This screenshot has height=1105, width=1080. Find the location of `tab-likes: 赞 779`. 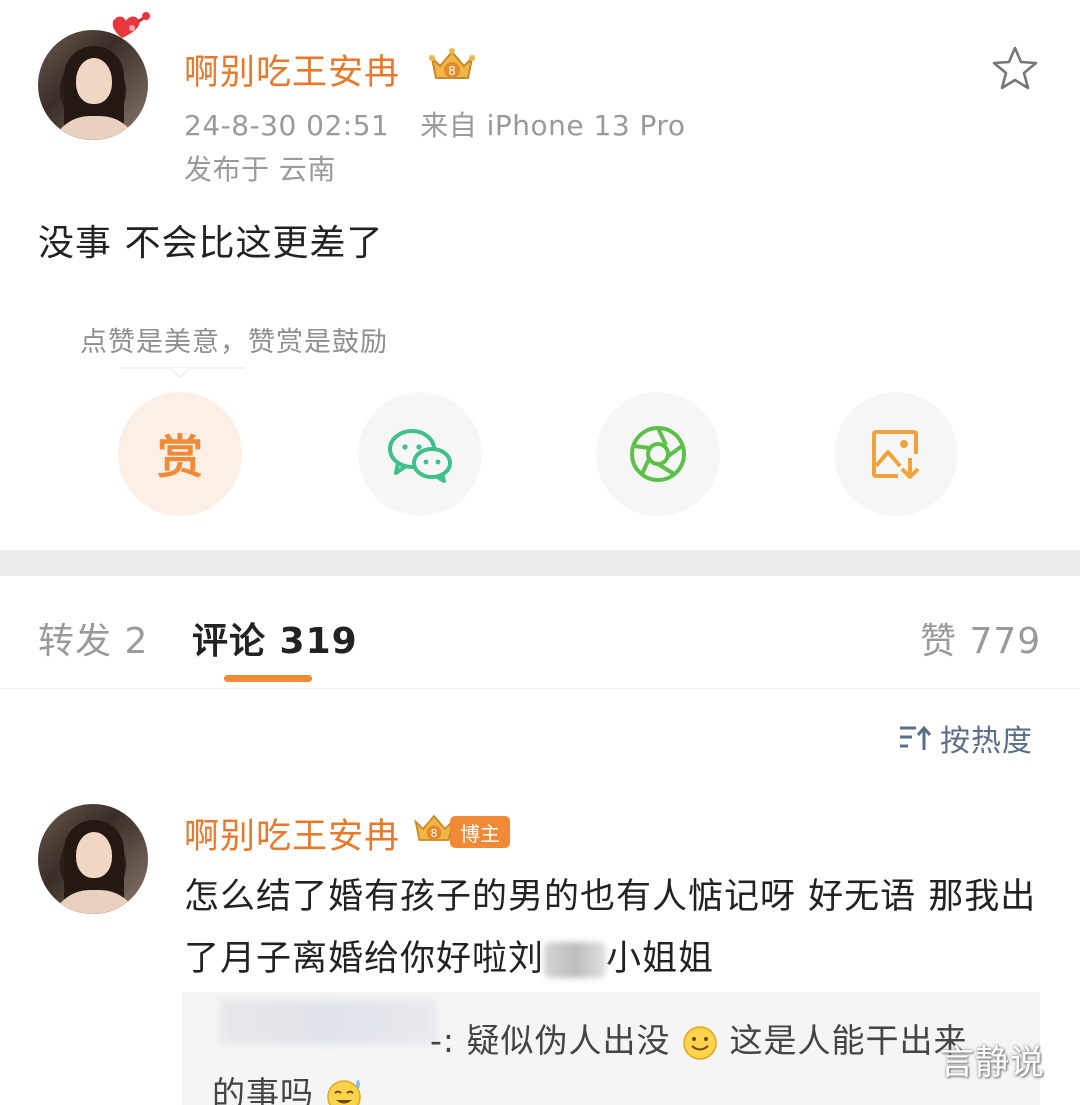

tab-likes: 赞 779 is located at coordinates (980, 638).